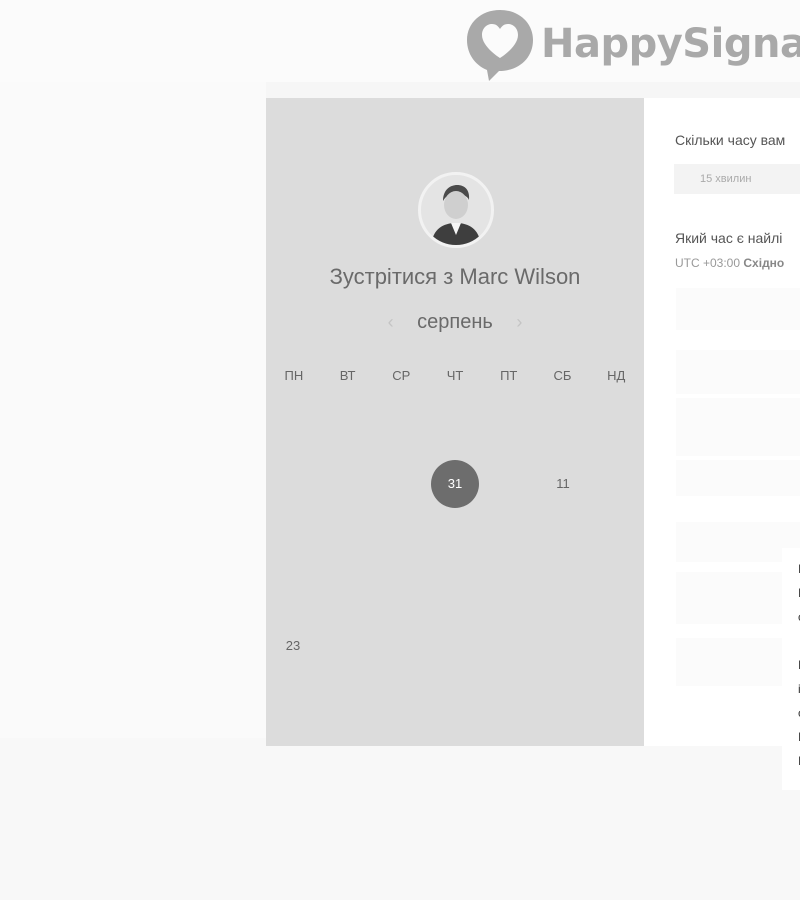 The image size is (800, 900). What do you see at coordinates (726, 179) in the screenshot?
I see `duration-option-label: 15 хвилин` at bounding box center [726, 179].